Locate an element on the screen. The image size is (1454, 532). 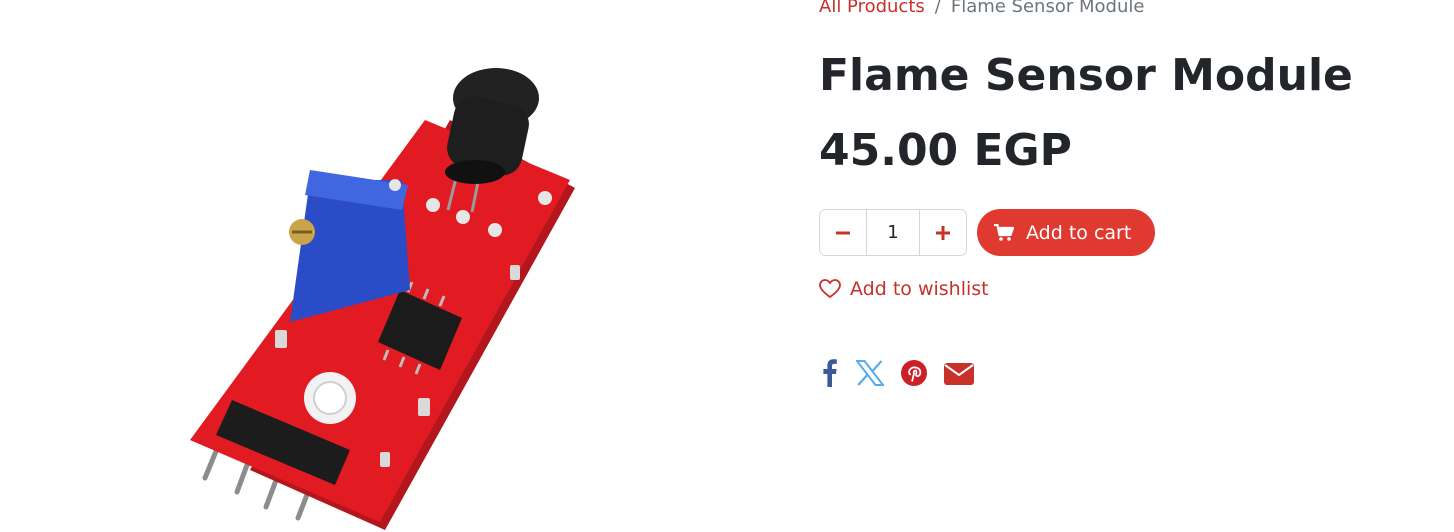
x-twitter-icon is located at coordinates (870, 373).